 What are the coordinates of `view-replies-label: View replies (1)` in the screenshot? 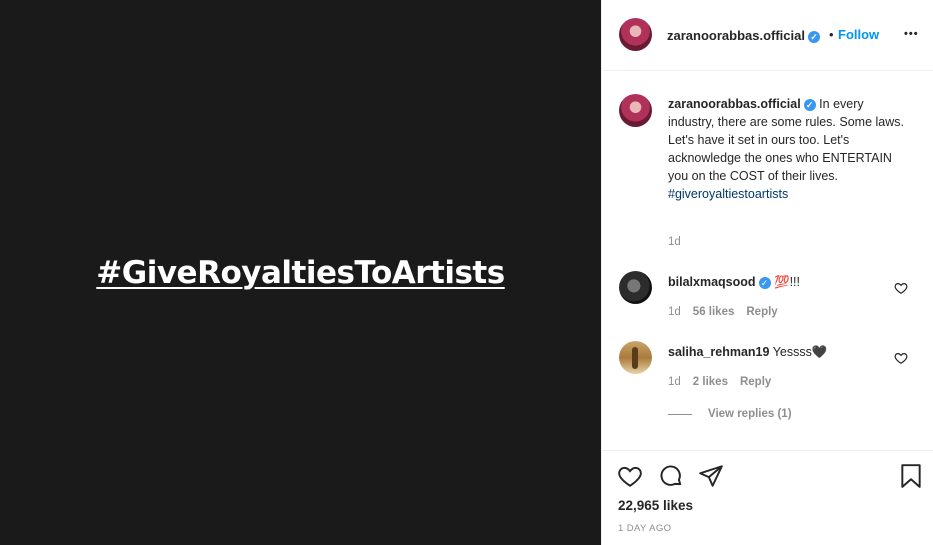 It's located at (750, 414).